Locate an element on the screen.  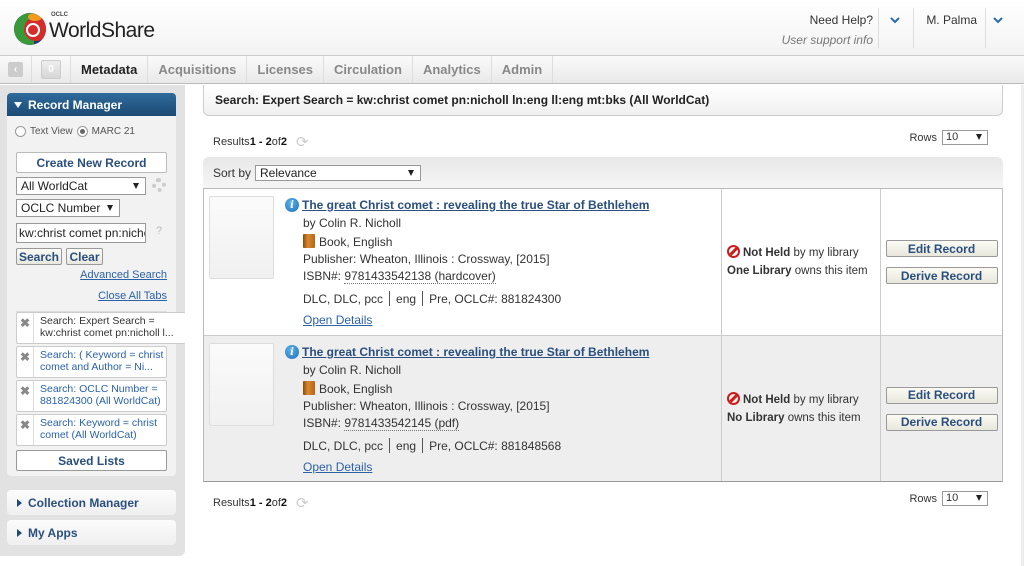
scope-value: All WorldCat is located at coordinates (54, 186).